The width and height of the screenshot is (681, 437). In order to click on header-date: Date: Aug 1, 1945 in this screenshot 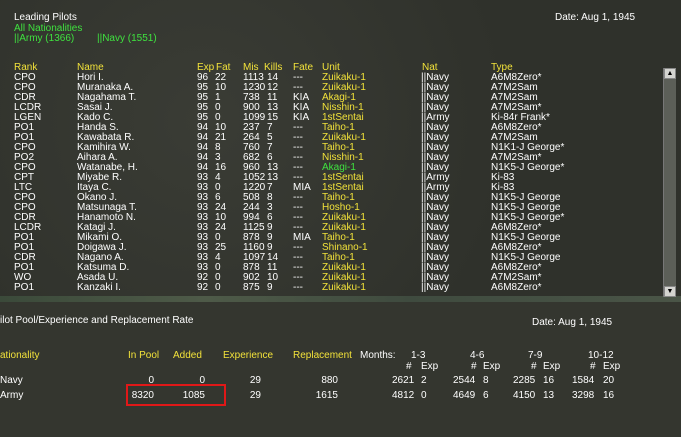, I will do `click(595, 17)`.